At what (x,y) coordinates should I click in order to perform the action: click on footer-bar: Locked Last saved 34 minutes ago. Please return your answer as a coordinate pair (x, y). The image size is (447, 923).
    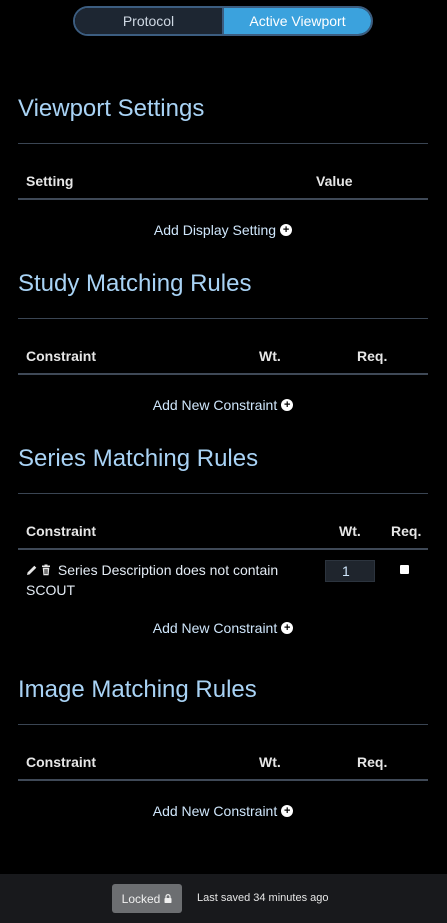
    Looking at the image, I should click on (223, 898).